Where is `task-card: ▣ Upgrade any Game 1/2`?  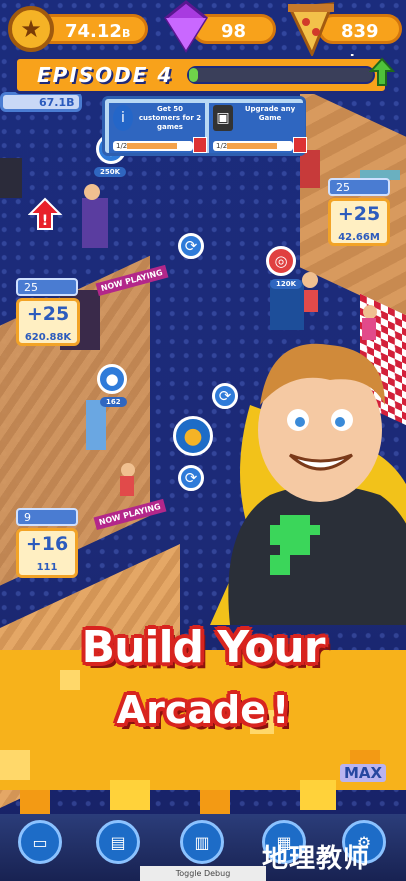
task-card: ▣ Upgrade any Game 1/2 is located at coordinates (258, 128).